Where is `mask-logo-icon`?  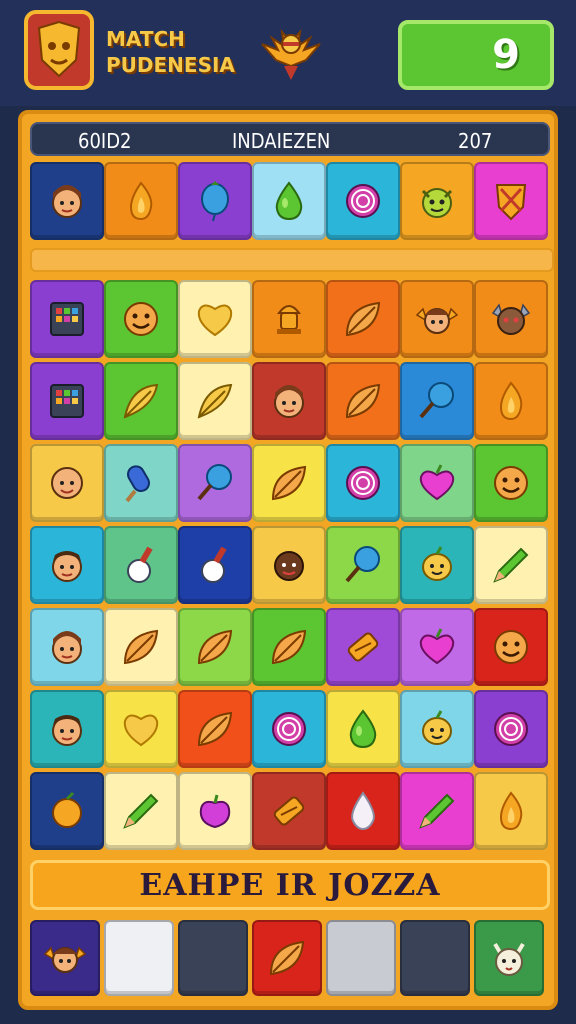
mask-logo-icon is located at coordinates (59, 50).